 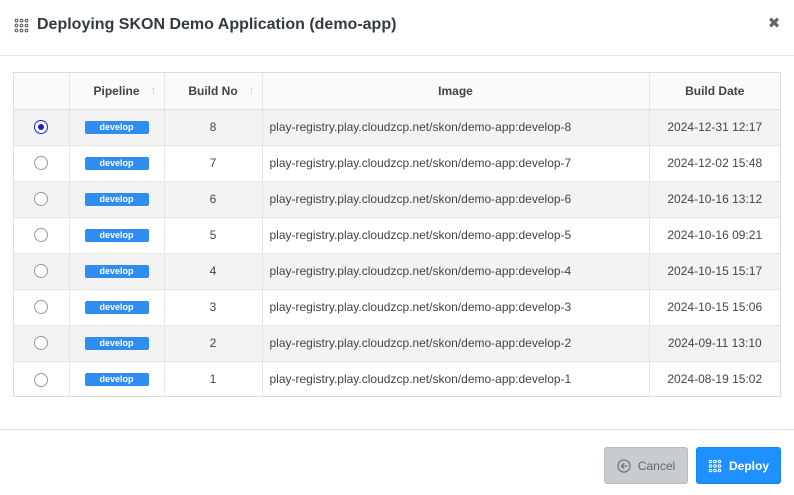 What do you see at coordinates (213, 127) in the screenshot?
I see `build-no-cell: 8` at bounding box center [213, 127].